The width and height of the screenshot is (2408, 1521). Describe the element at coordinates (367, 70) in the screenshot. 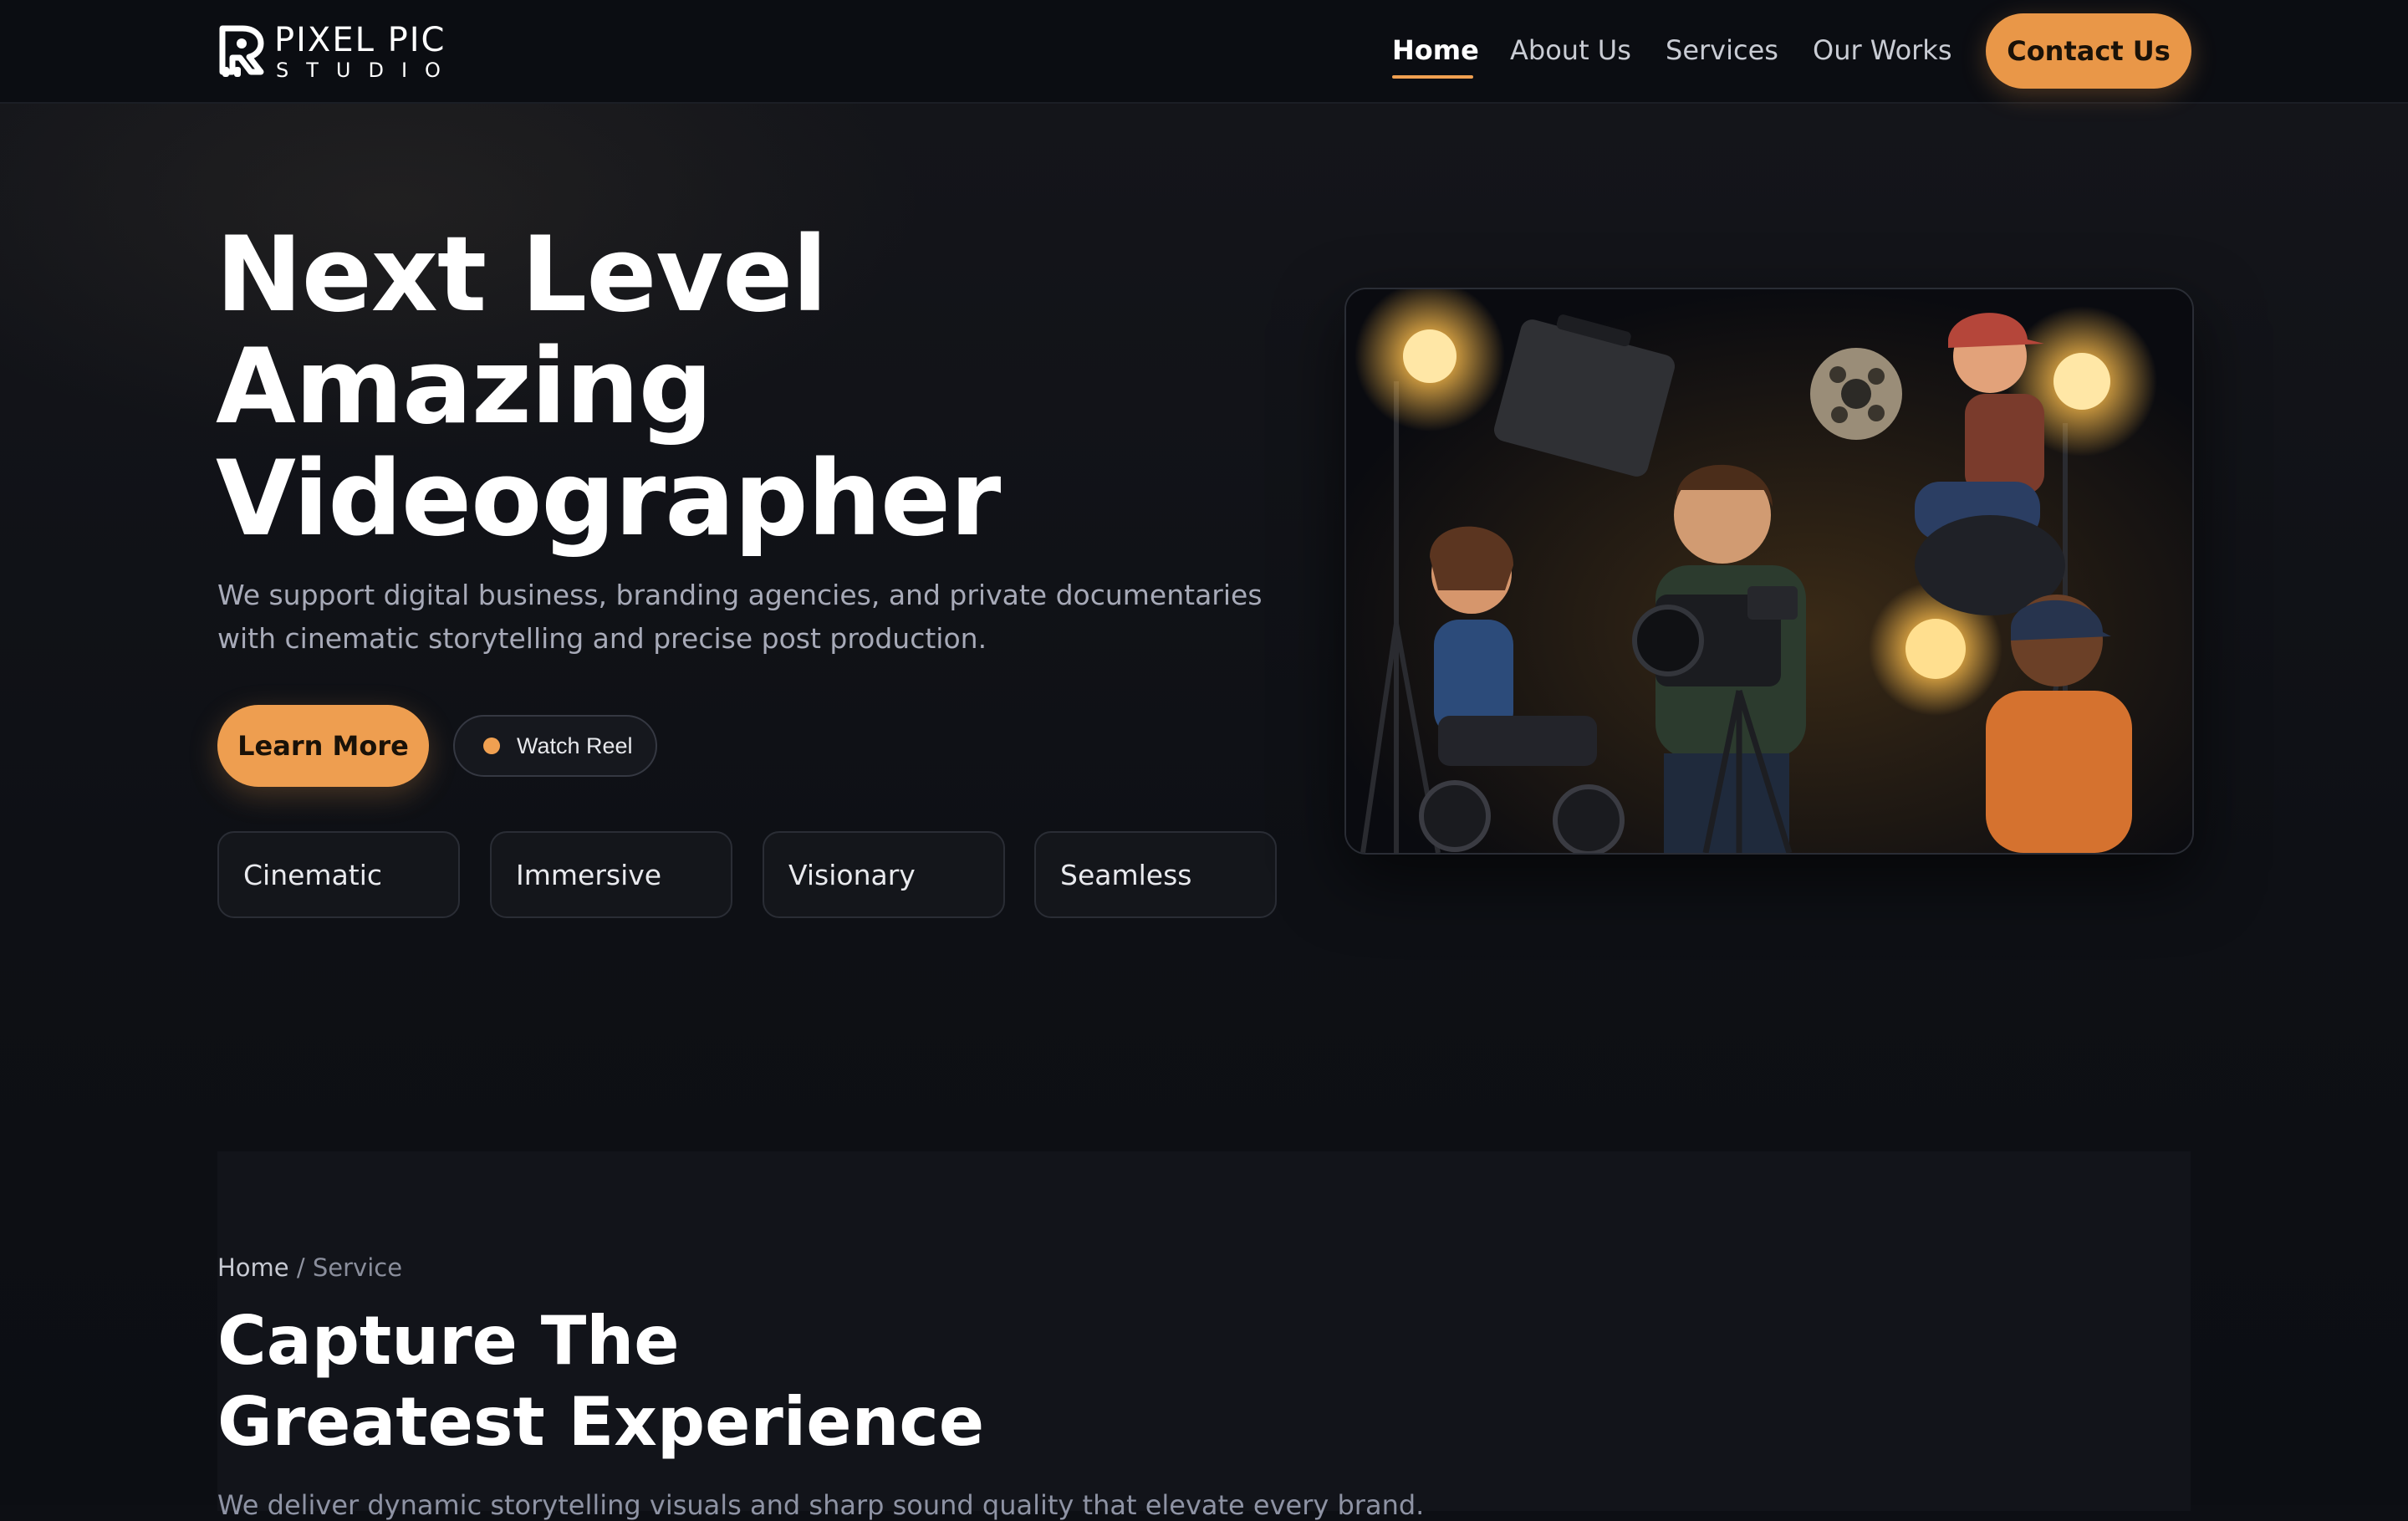

I see `brand-subtitle: STUDIO` at that location.